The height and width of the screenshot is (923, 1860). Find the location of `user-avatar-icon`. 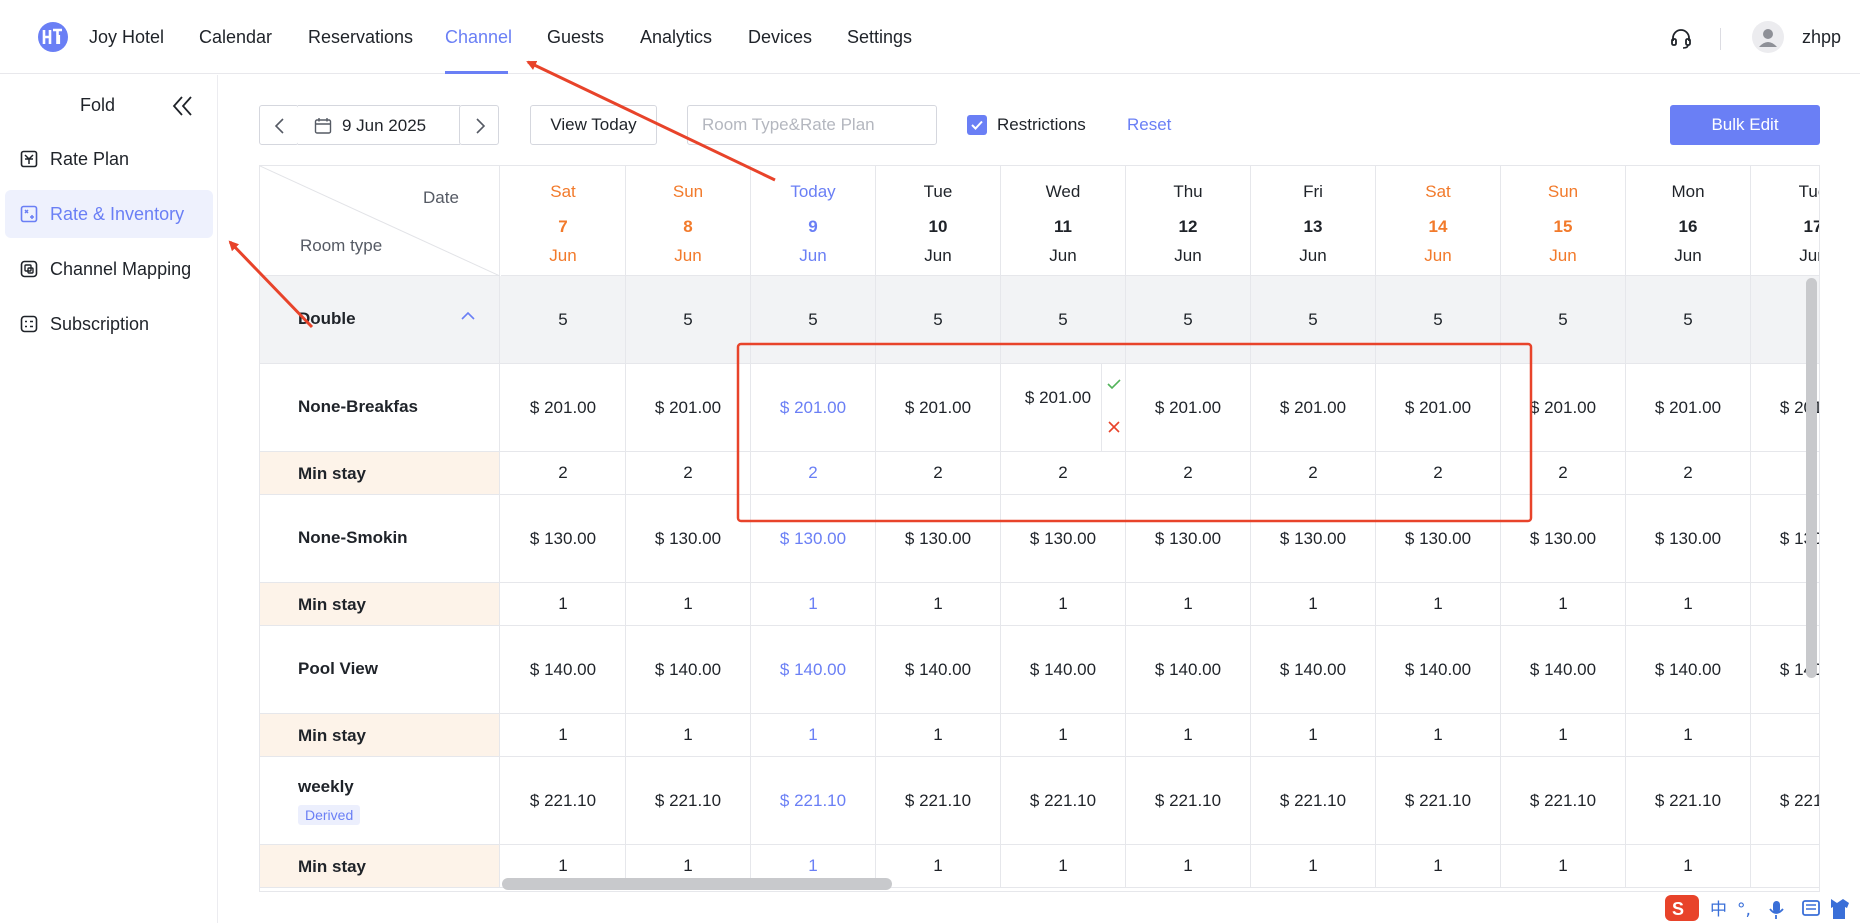

user-avatar-icon is located at coordinates (1768, 37).